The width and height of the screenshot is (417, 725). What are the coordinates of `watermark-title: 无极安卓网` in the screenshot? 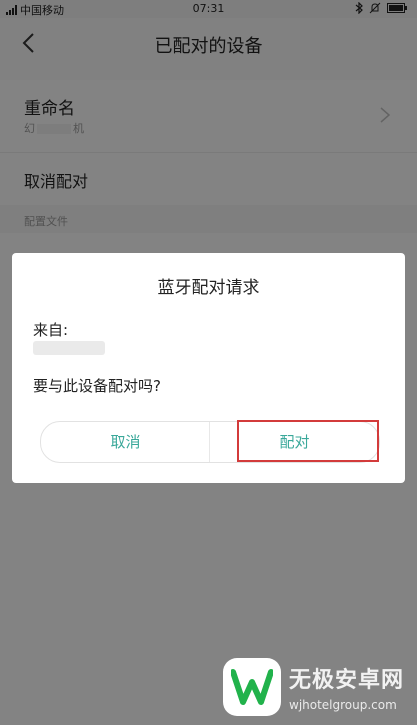 It's located at (347, 680).